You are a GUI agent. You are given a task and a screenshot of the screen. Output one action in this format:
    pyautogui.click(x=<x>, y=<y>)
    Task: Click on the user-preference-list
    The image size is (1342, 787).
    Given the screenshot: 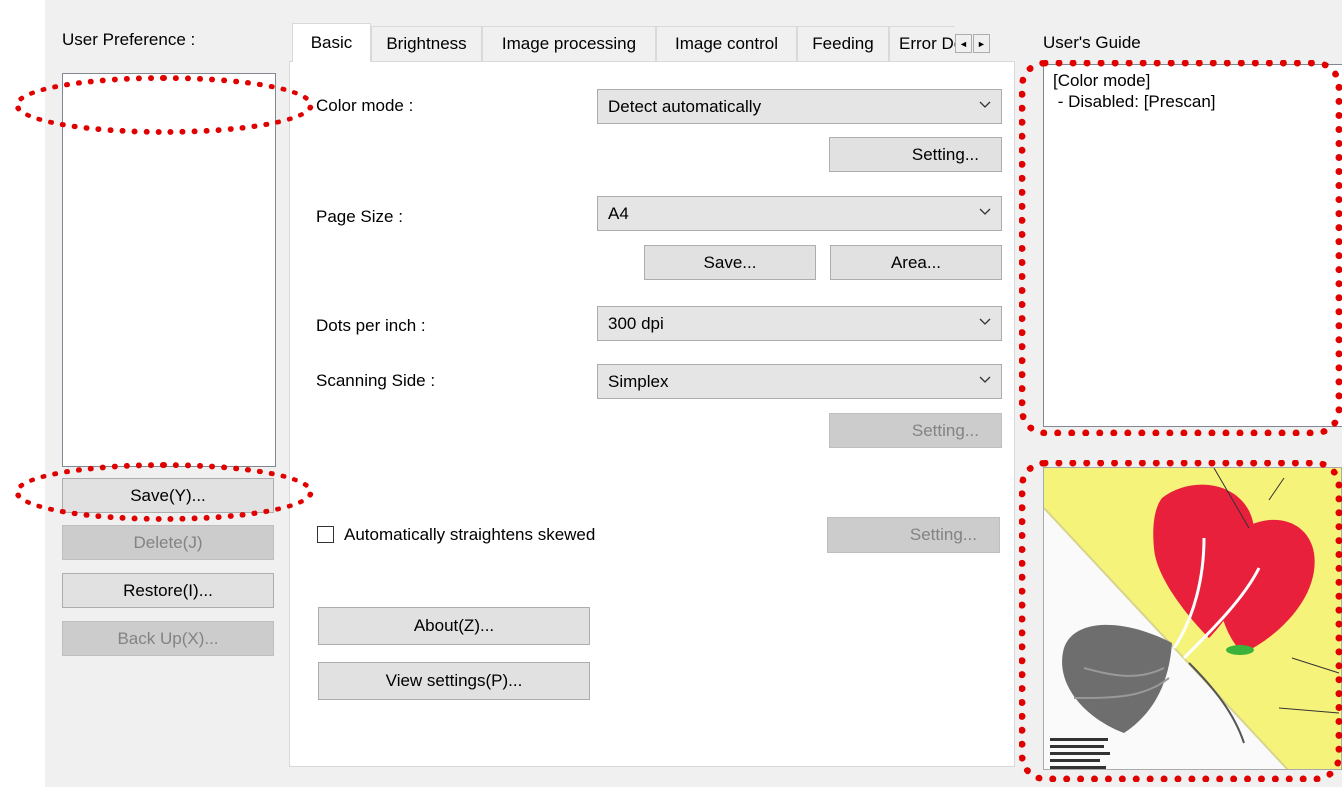 What is the action you would take?
    pyautogui.click(x=169, y=270)
    